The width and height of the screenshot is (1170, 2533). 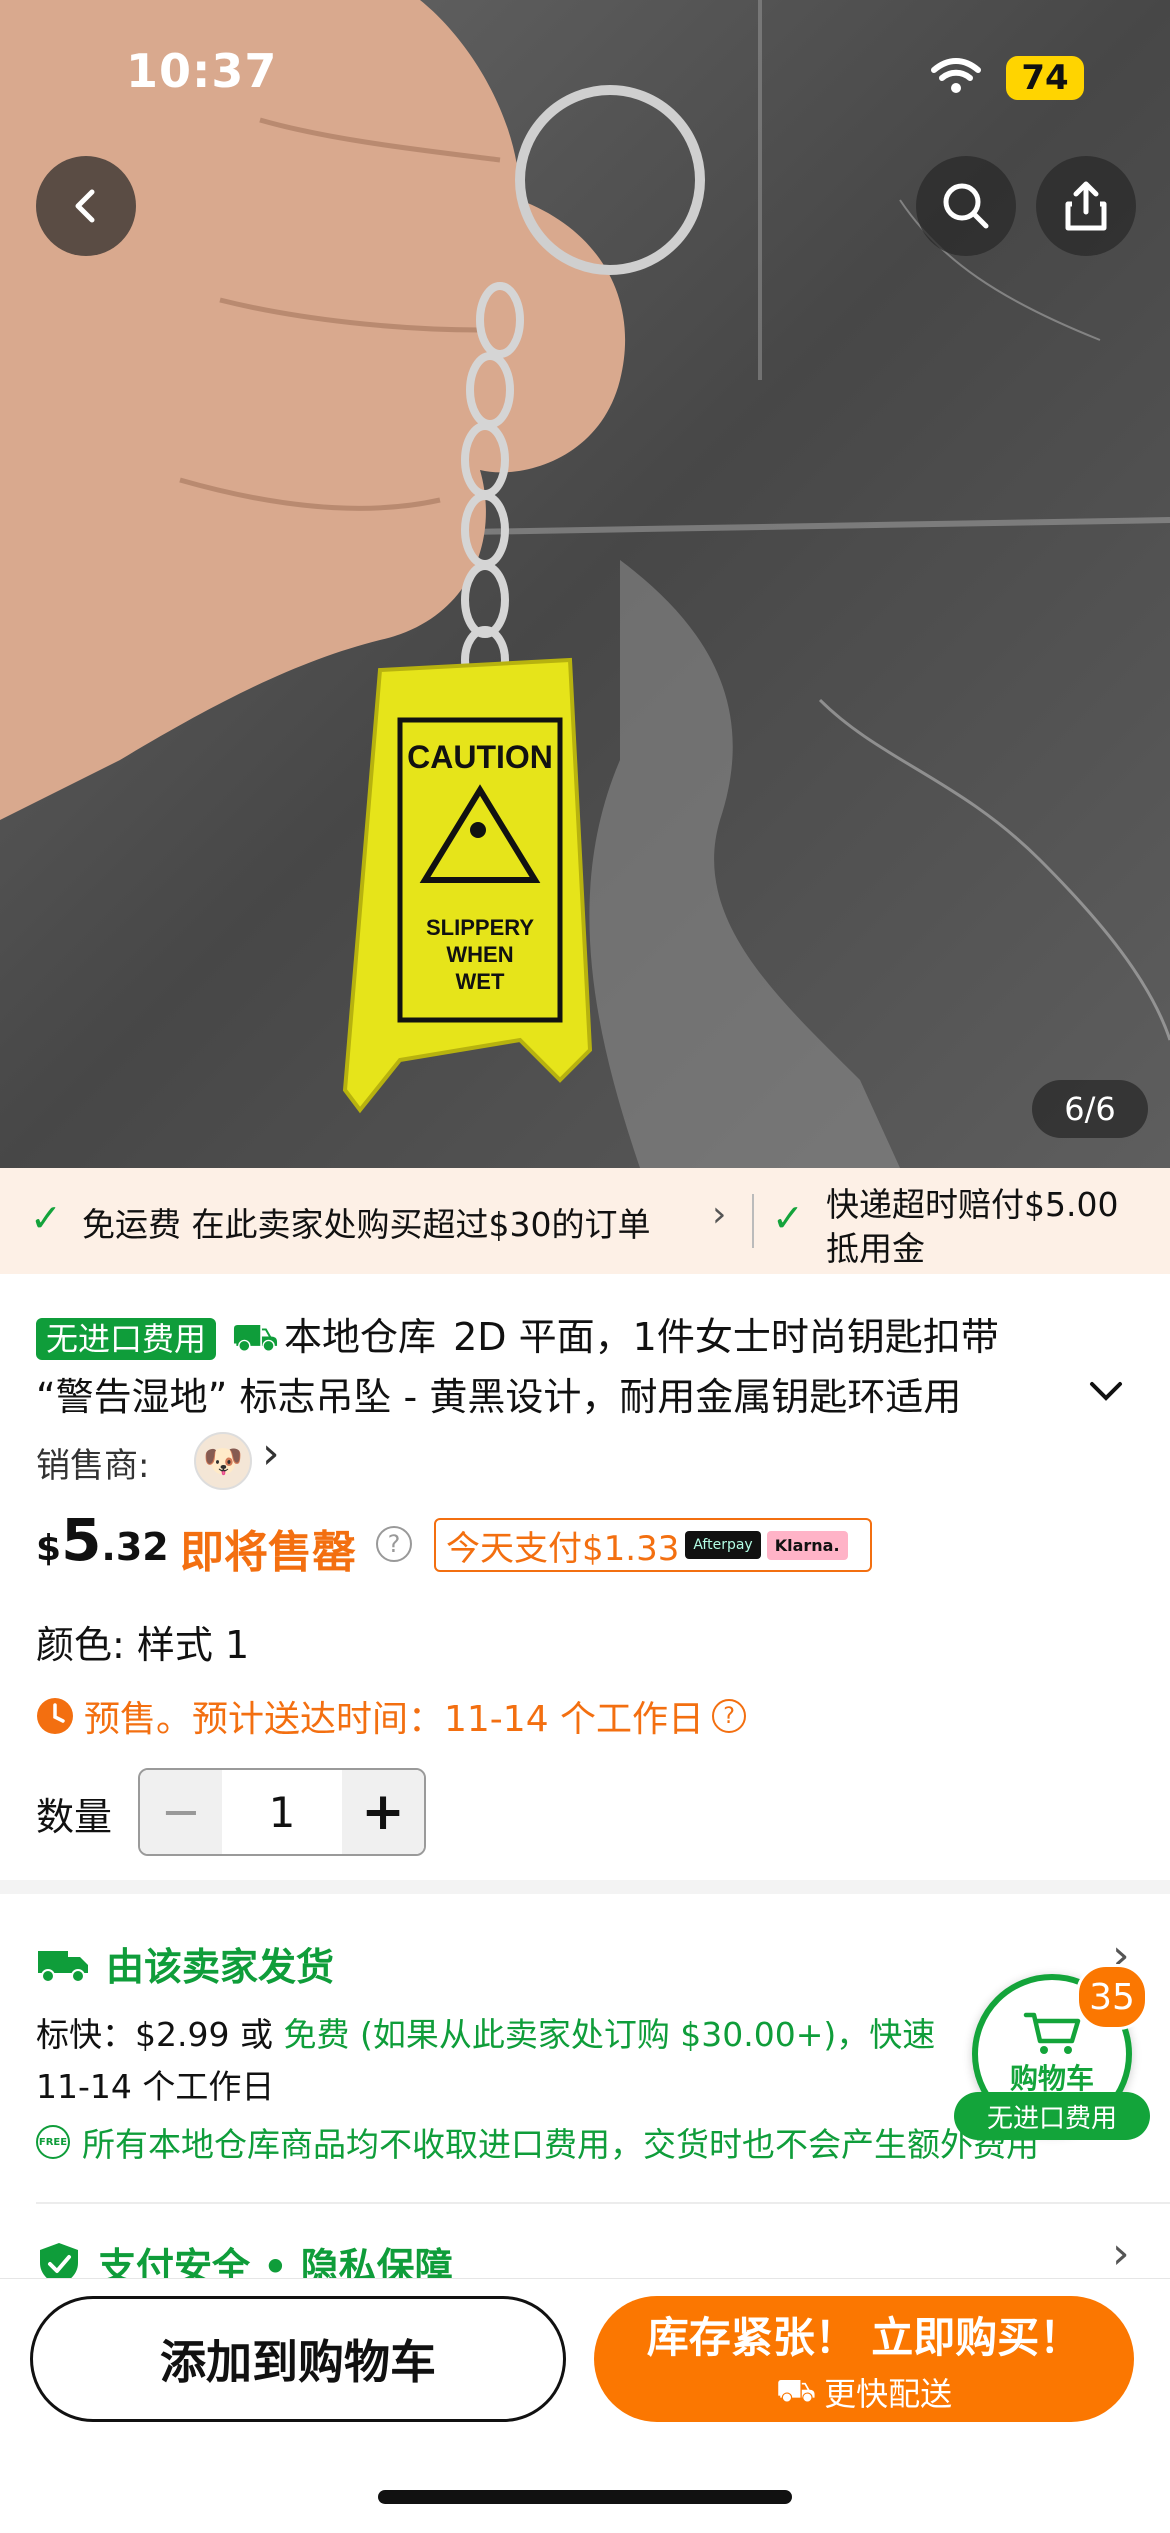 What do you see at coordinates (142, 1641) in the screenshot?
I see `color-selection: 颜色: 样式 1` at bounding box center [142, 1641].